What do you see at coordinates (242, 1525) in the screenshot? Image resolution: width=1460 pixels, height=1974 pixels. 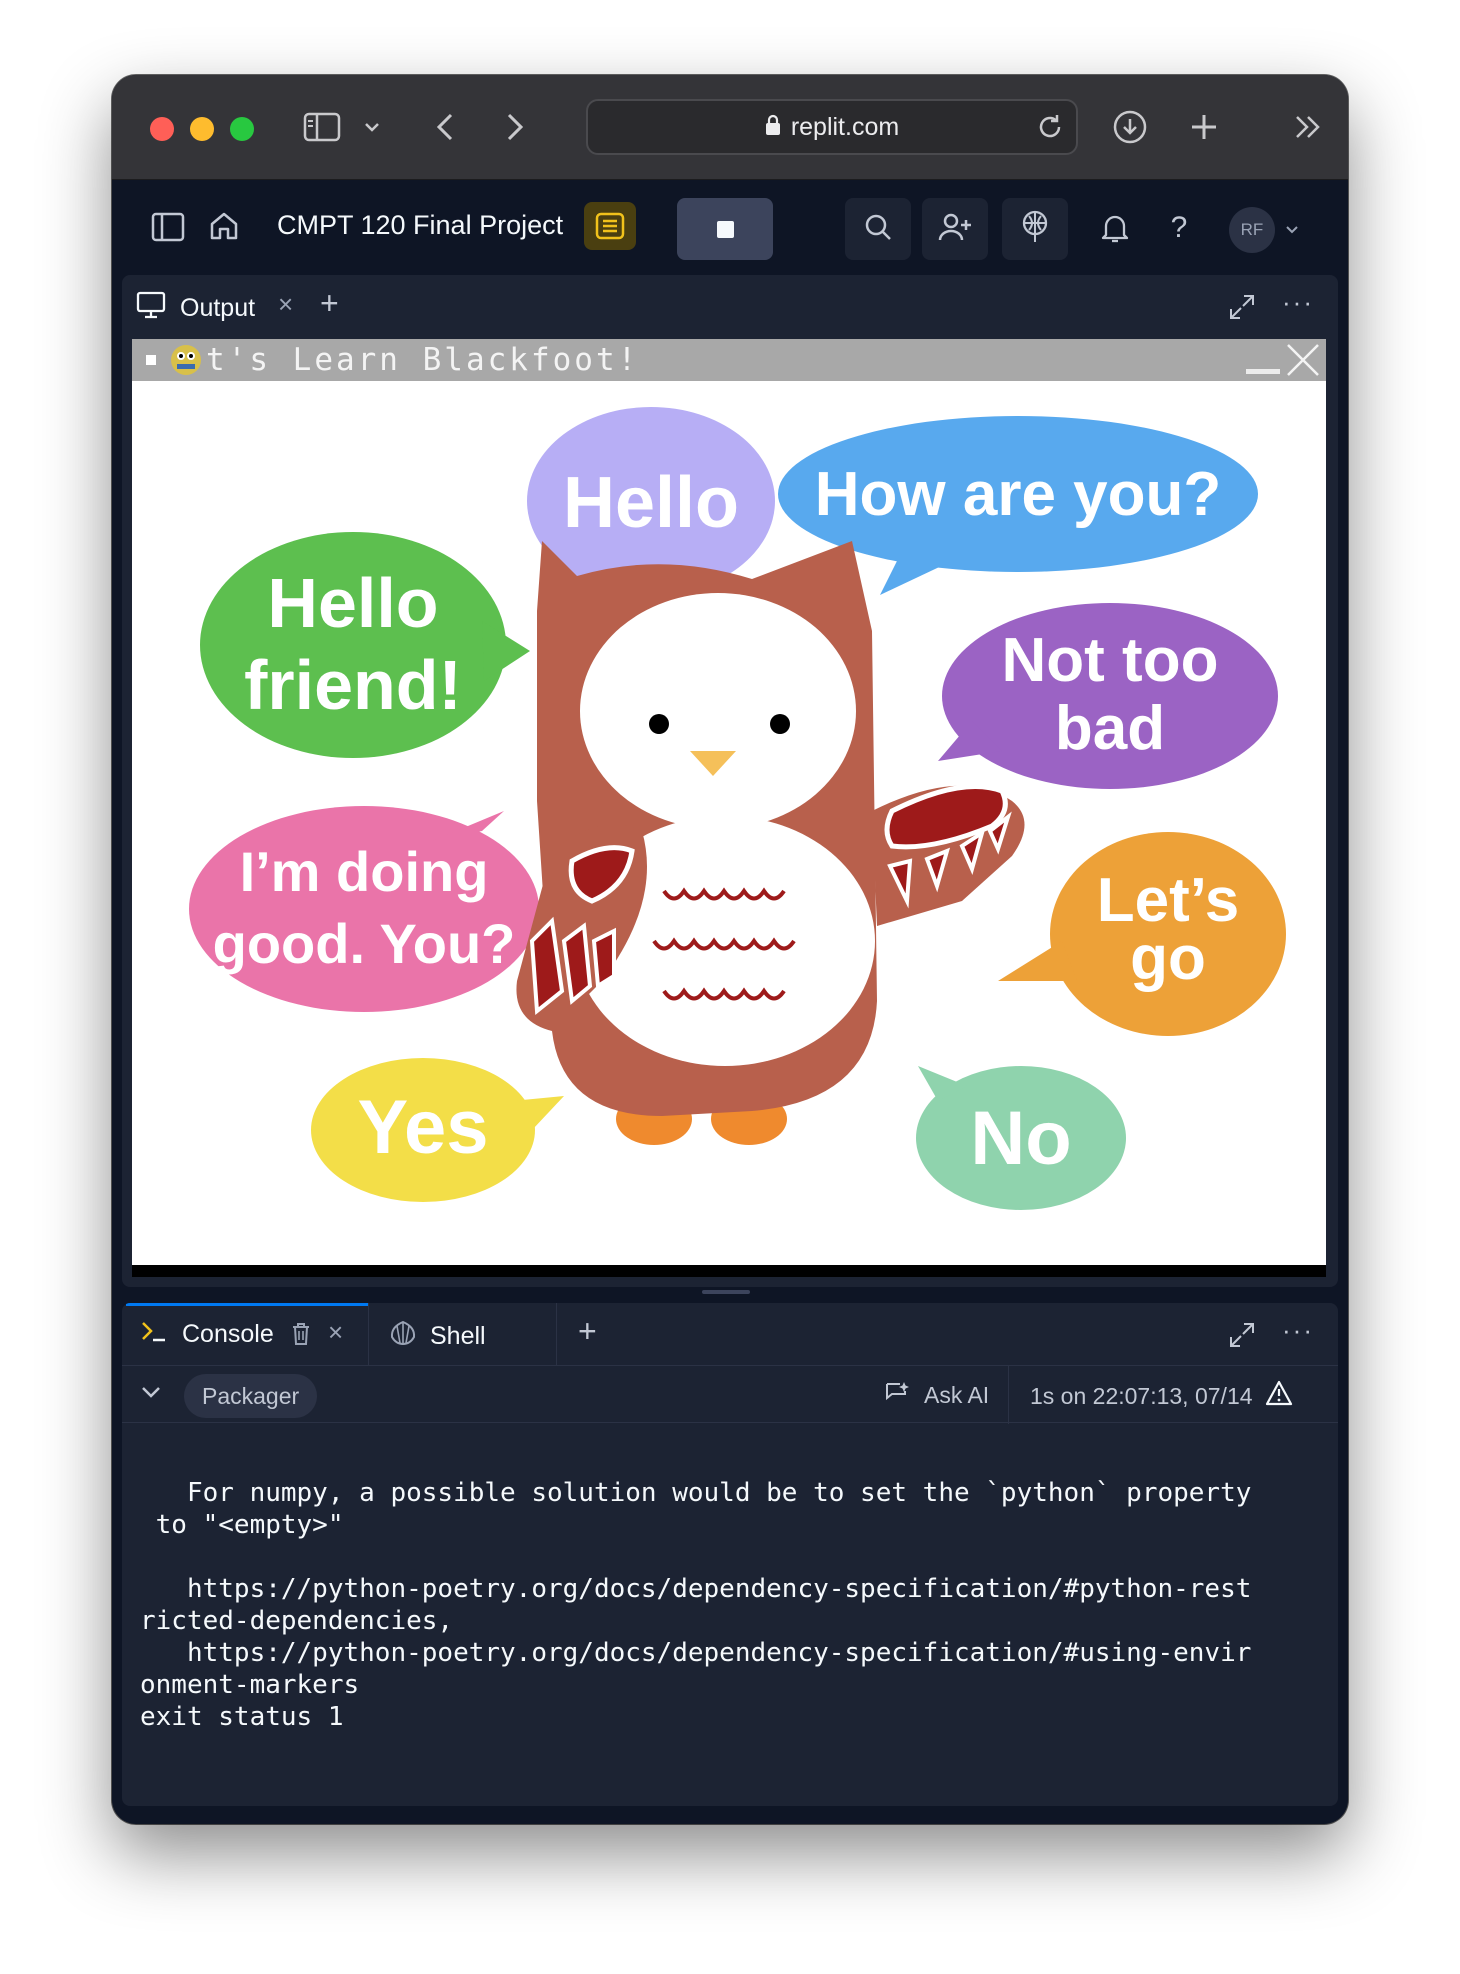 I see `console-line: to "<empty>"` at bounding box center [242, 1525].